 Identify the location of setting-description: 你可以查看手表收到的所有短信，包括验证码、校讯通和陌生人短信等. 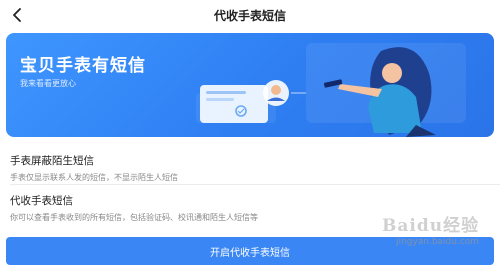
(134, 217).